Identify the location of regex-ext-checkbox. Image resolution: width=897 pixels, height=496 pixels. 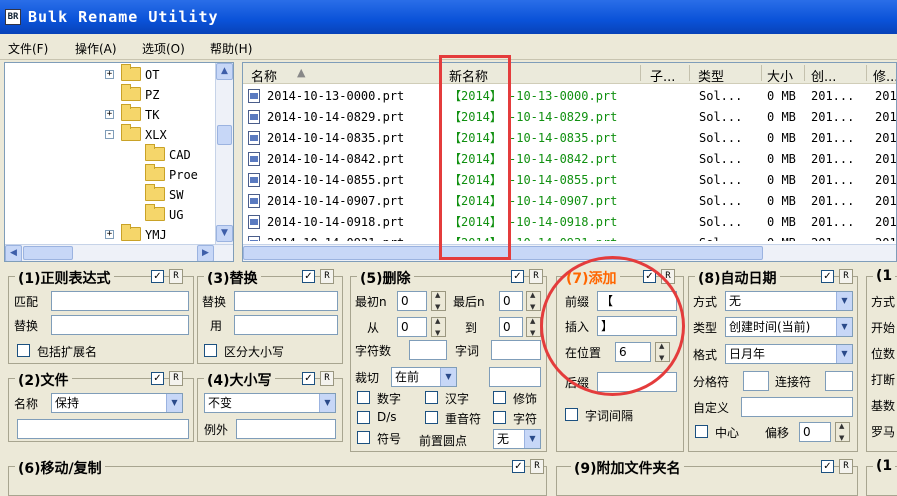
(23, 350).